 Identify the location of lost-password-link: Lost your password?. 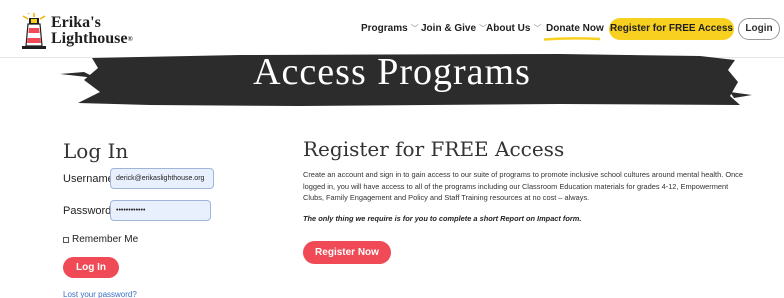
(100, 294).